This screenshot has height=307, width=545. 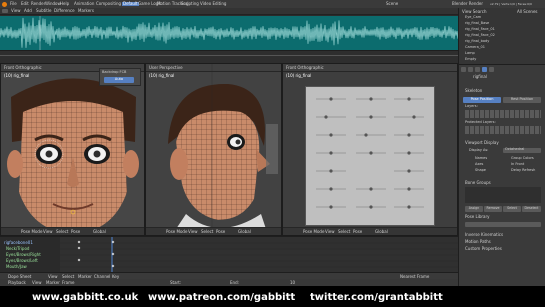 What do you see at coordinates (370, 156) in the screenshot?
I see `face-control-board` at bounding box center [370, 156].